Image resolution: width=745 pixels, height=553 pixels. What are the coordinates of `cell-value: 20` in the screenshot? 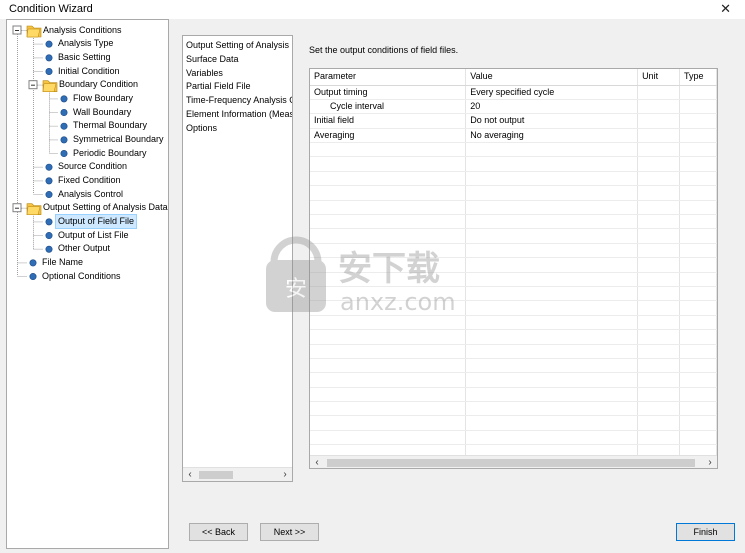 It's located at (552, 107).